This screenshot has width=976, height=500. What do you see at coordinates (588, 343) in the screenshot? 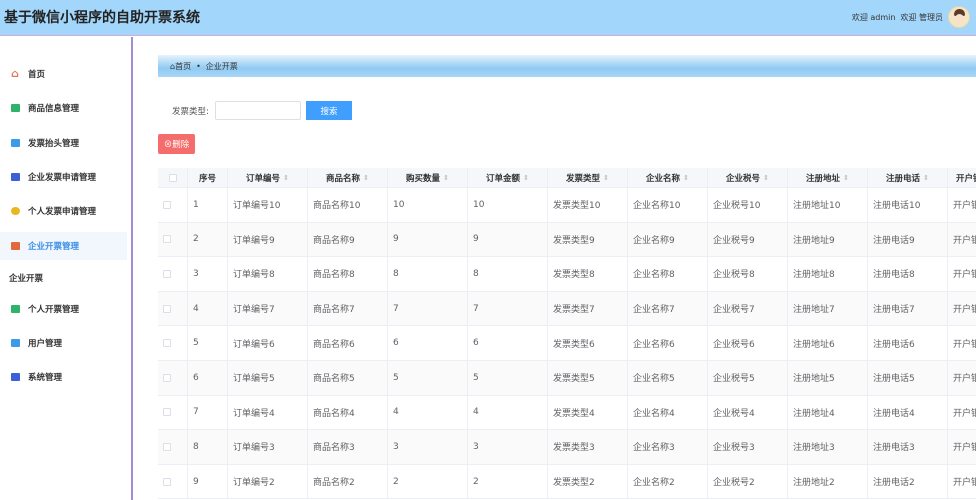
I see `table-cell: 发票类型6` at bounding box center [588, 343].